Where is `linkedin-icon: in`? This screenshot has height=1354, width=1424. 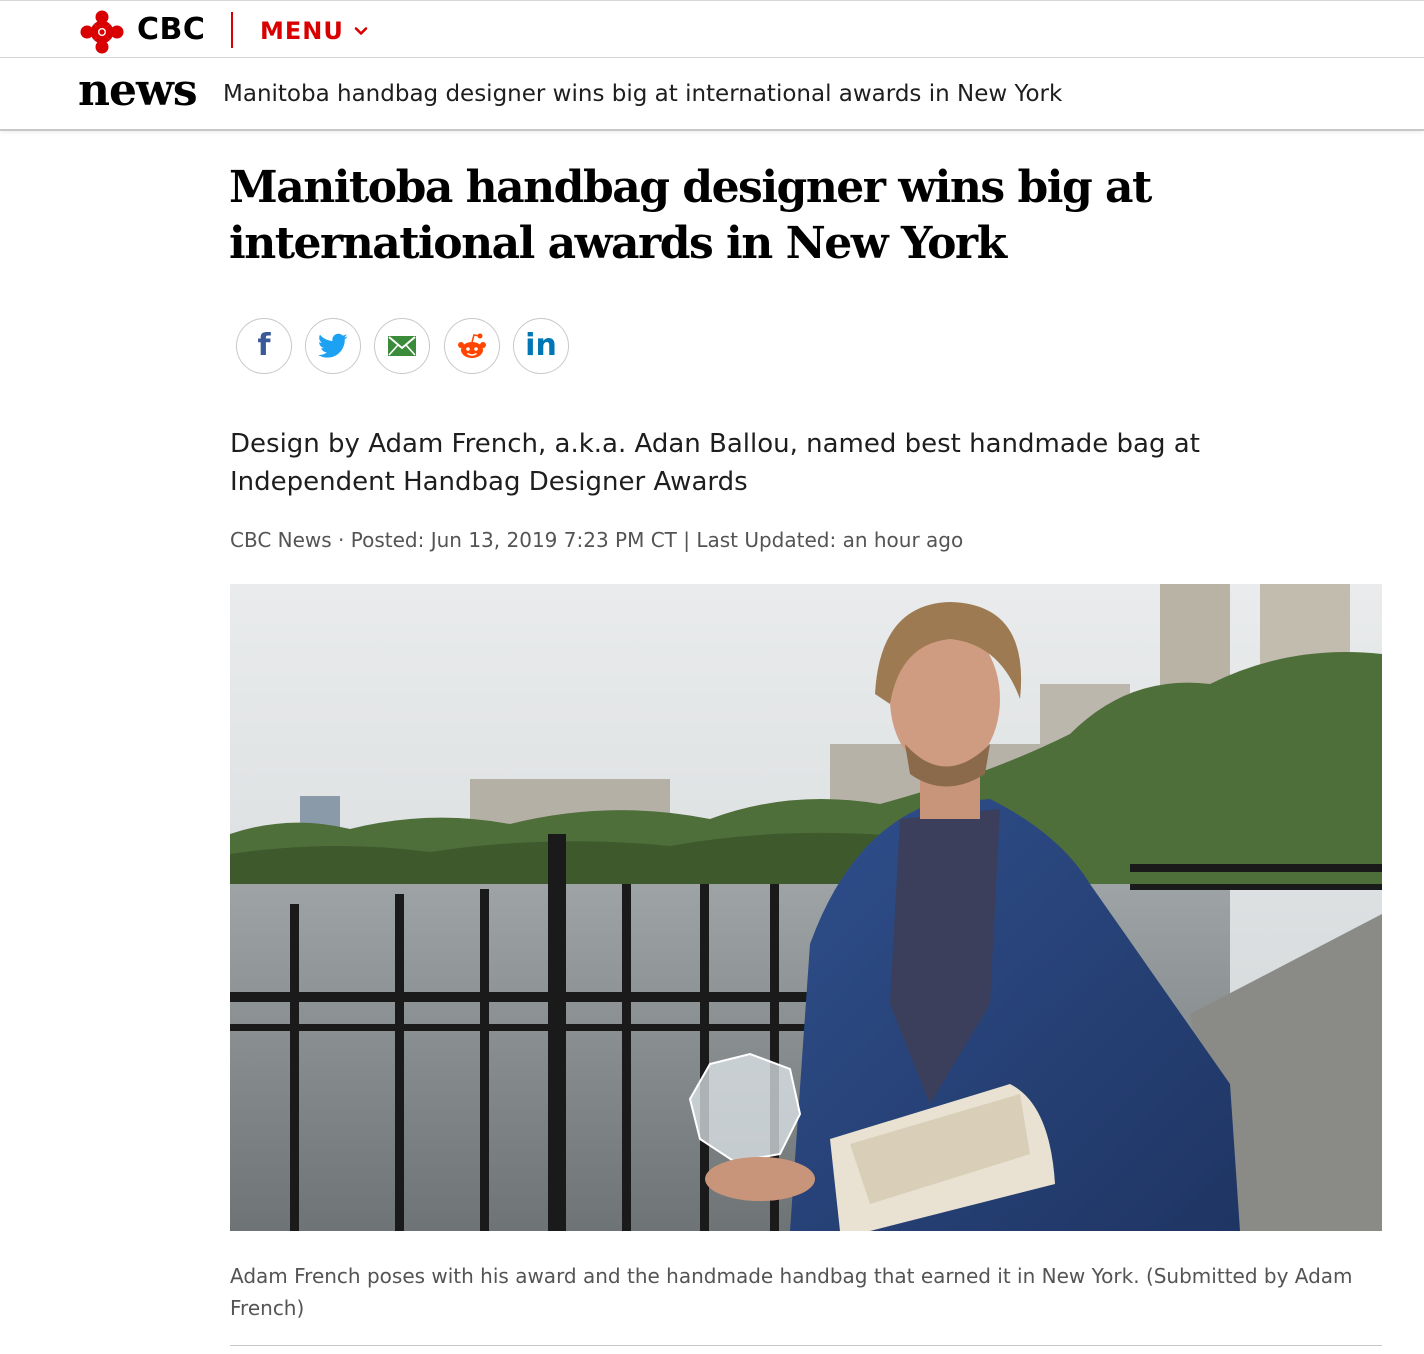 linkedin-icon: in is located at coordinates (541, 345).